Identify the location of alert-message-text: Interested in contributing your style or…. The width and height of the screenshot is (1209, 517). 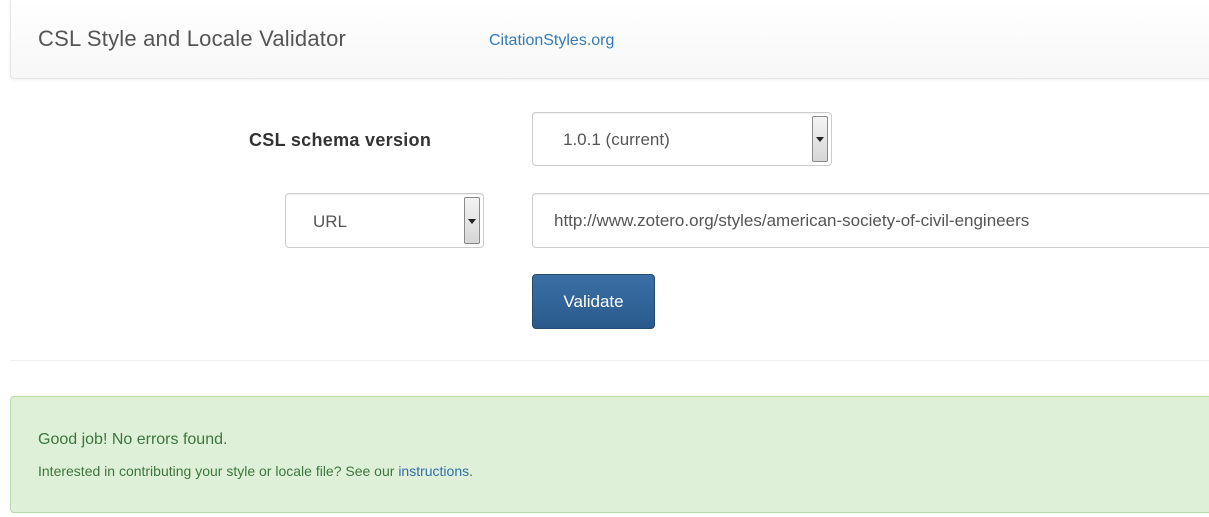
(218, 471).